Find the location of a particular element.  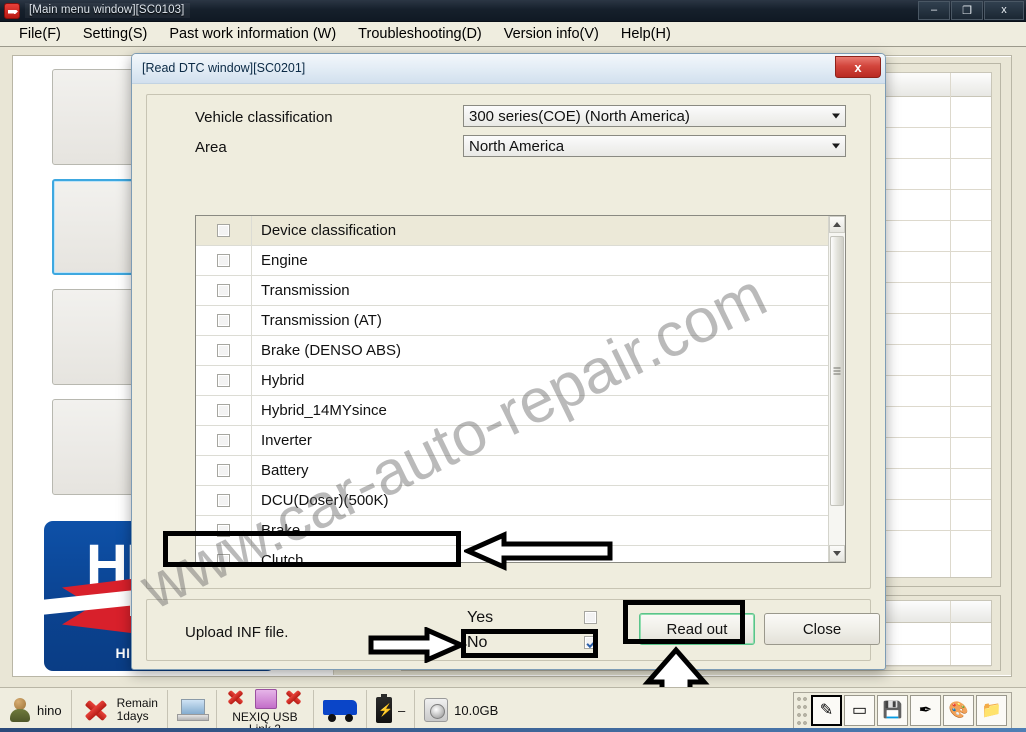

row-label: Transmission is located at coordinates (305, 290).